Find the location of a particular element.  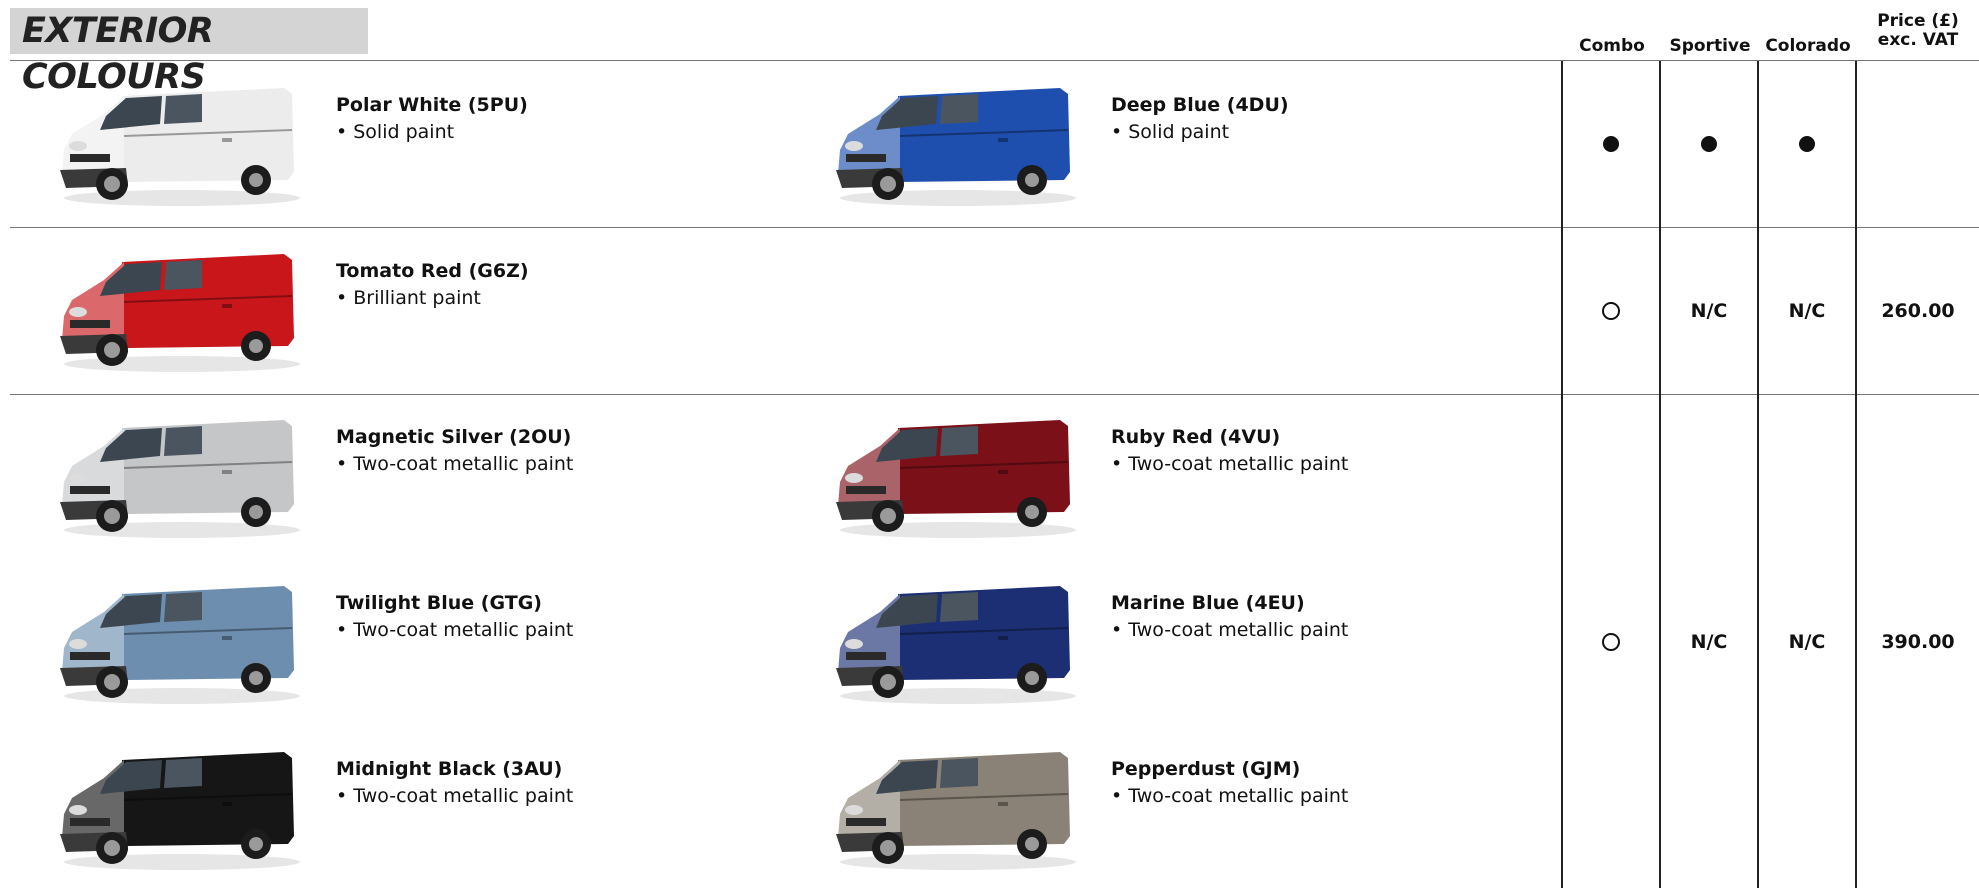

van-image-ruby-red is located at coordinates (956, 473).